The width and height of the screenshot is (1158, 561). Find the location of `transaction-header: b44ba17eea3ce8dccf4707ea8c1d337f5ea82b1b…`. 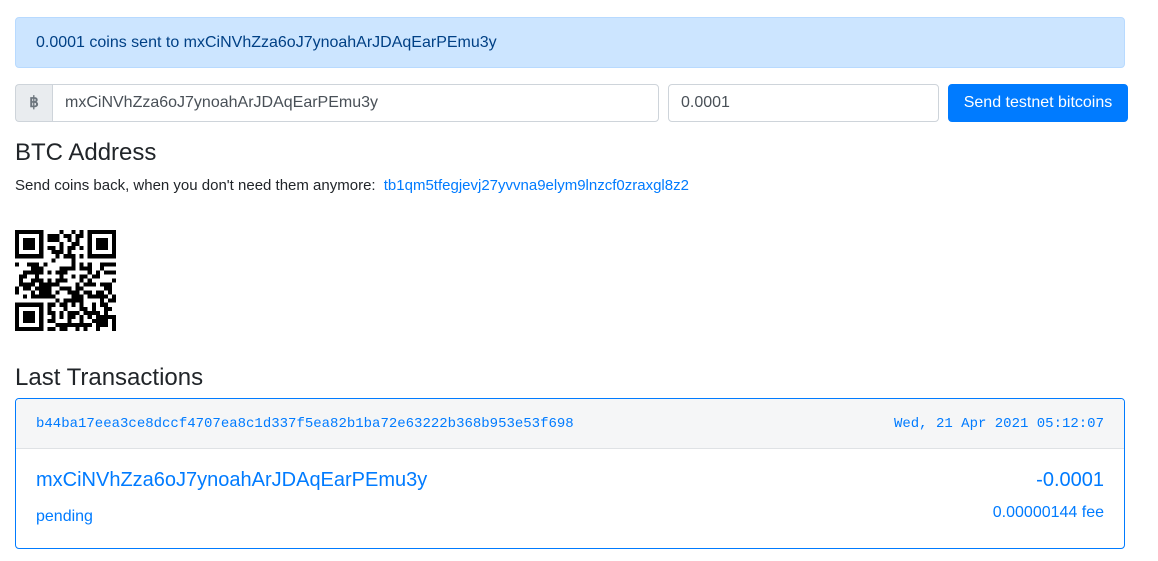

transaction-header: b44ba17eea3ce8dccf4707ea8c1d337f5ea82b1b… is located at coordinates (570, 424).